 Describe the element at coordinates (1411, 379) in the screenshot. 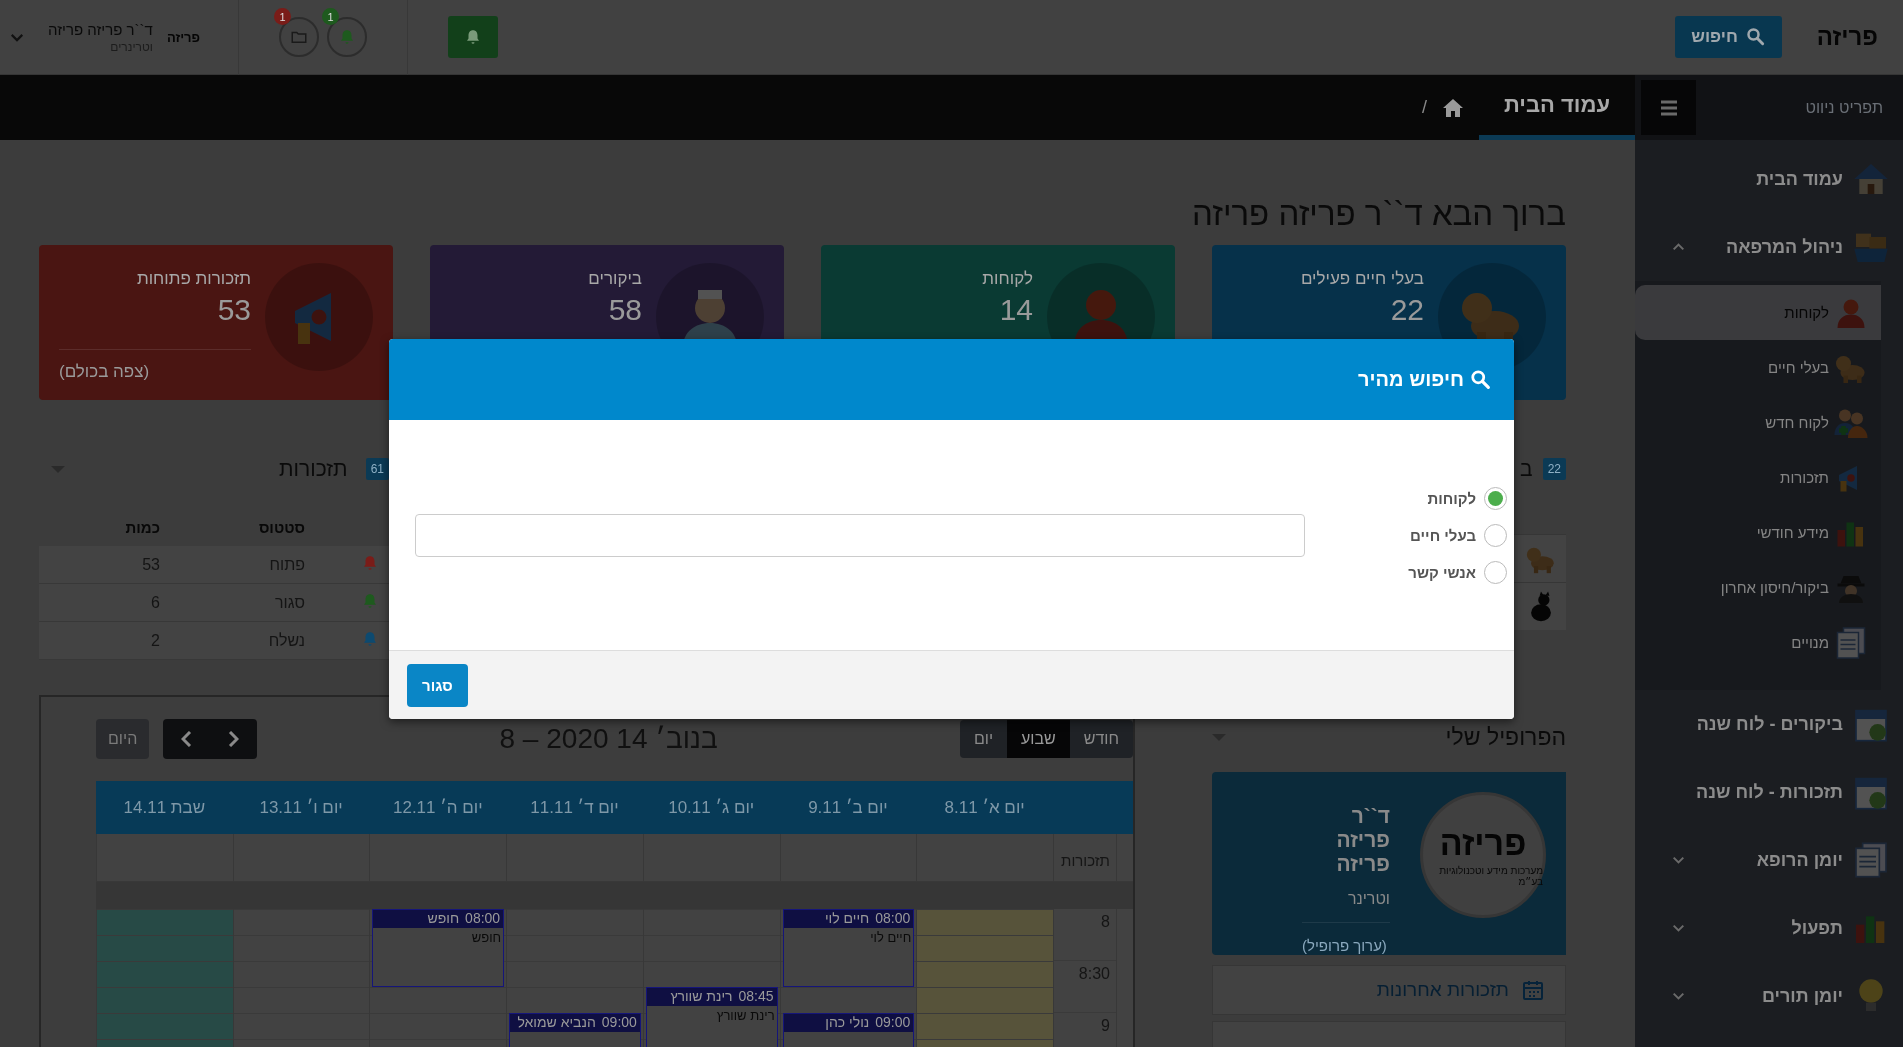

I see `dialog-title: חיפוש מהיר` at that location.